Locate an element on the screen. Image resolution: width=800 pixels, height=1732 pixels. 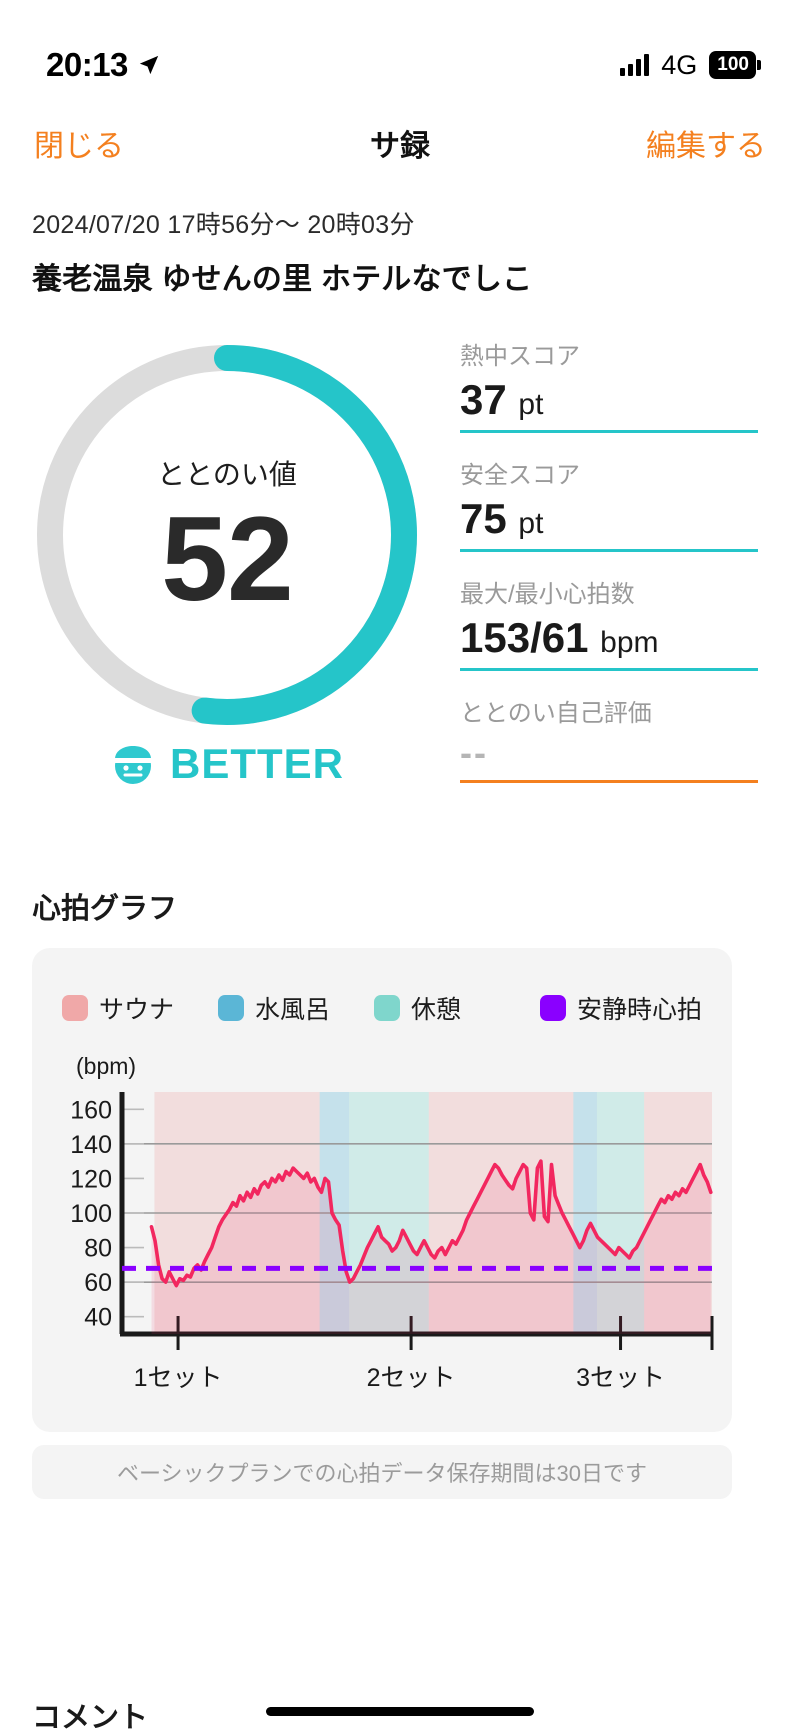
venue-name: 養老温泉 ゆせんの里 ホテルなでしこ is located at coordinates (282, 279).